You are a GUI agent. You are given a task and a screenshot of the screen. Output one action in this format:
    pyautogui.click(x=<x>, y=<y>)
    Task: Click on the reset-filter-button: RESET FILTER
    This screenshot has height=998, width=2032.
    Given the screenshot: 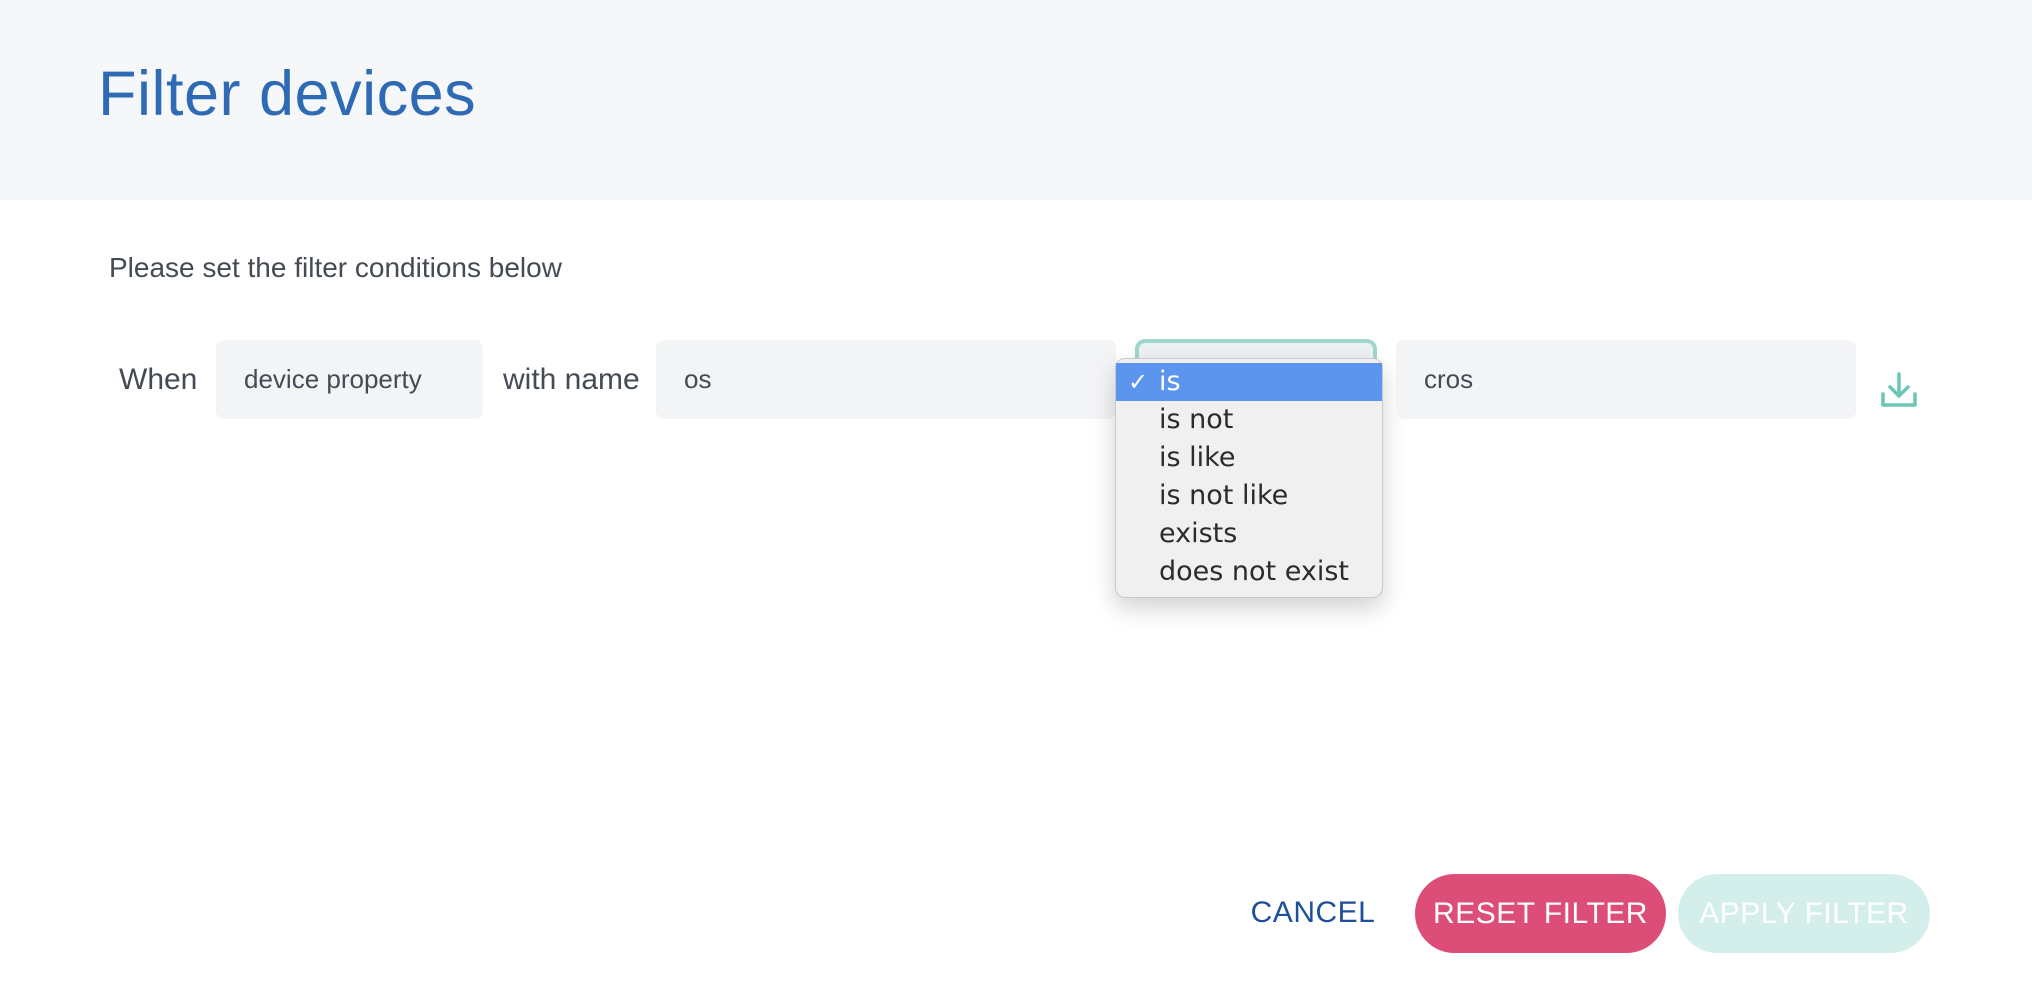 What is the action you would take?
    pyautogui.click(x=1540, y=913)
    